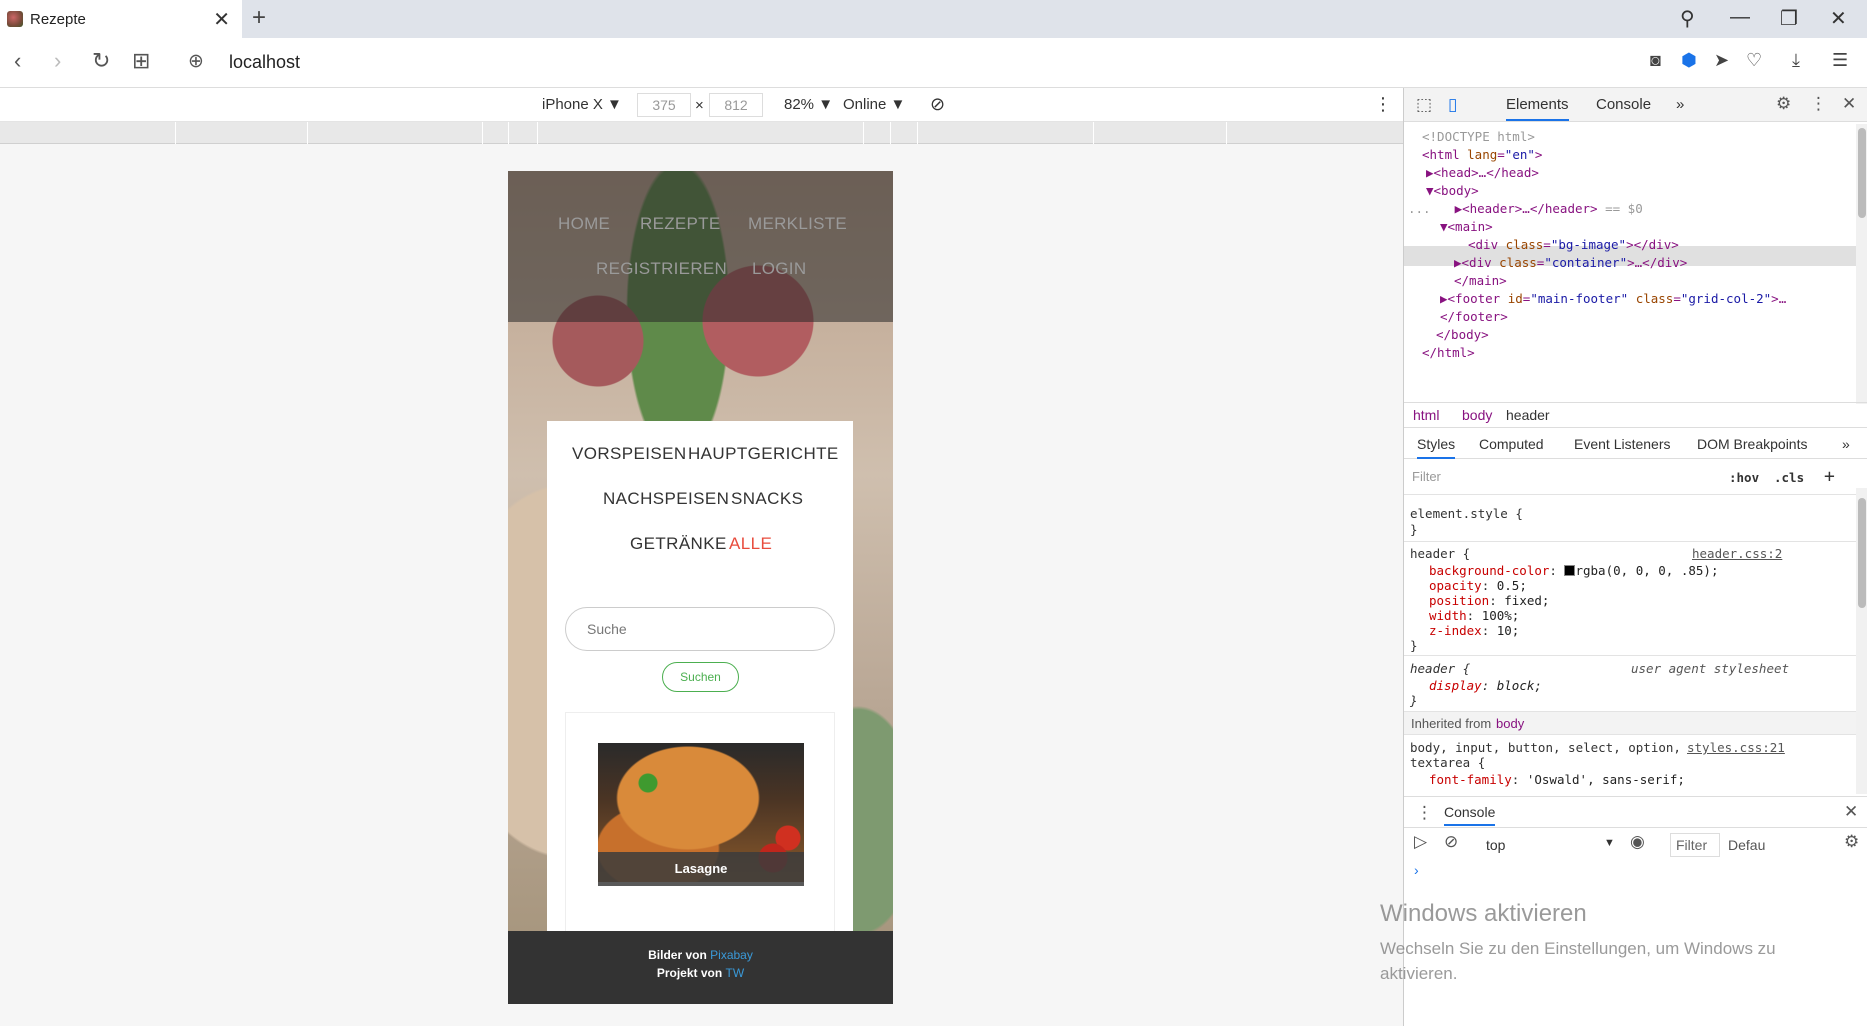 The height and width of the screenshot is (1026, 1867). Describe the element at coordinates (141, 61) in the screenshot. I see `speed-dial-icon: ⊞` at that location.